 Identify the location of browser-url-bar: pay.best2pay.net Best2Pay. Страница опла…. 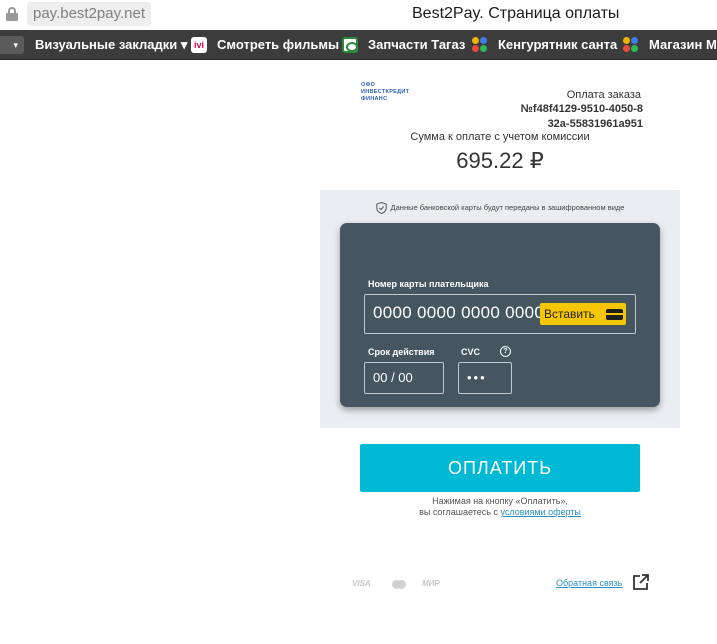
(358, 15).